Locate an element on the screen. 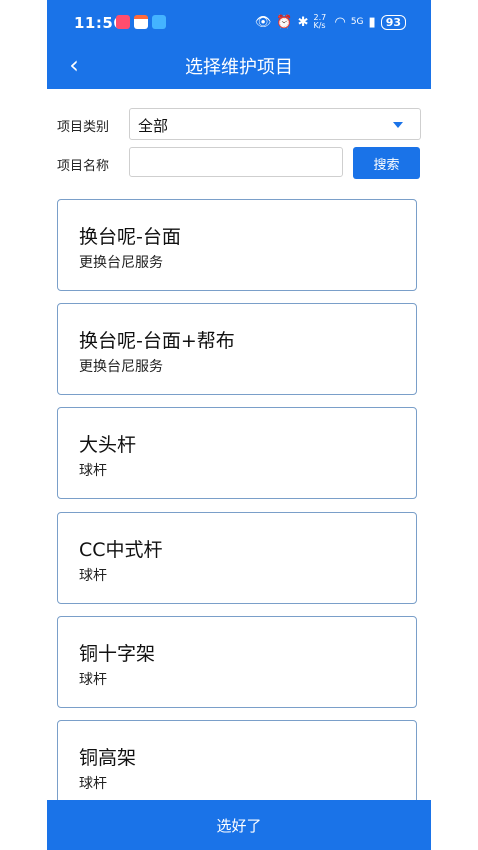 This screenshot has width=478, height=850. category-filter-row: 项目类别 全部 is located at coordinates (239, 124).